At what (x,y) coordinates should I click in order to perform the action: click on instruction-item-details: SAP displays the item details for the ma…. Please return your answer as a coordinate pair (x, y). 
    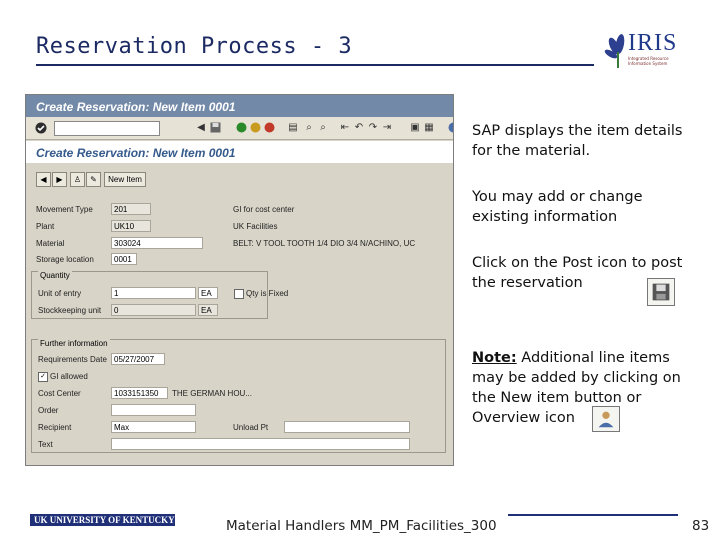
    Looking at the image, I should click on (577, 141).